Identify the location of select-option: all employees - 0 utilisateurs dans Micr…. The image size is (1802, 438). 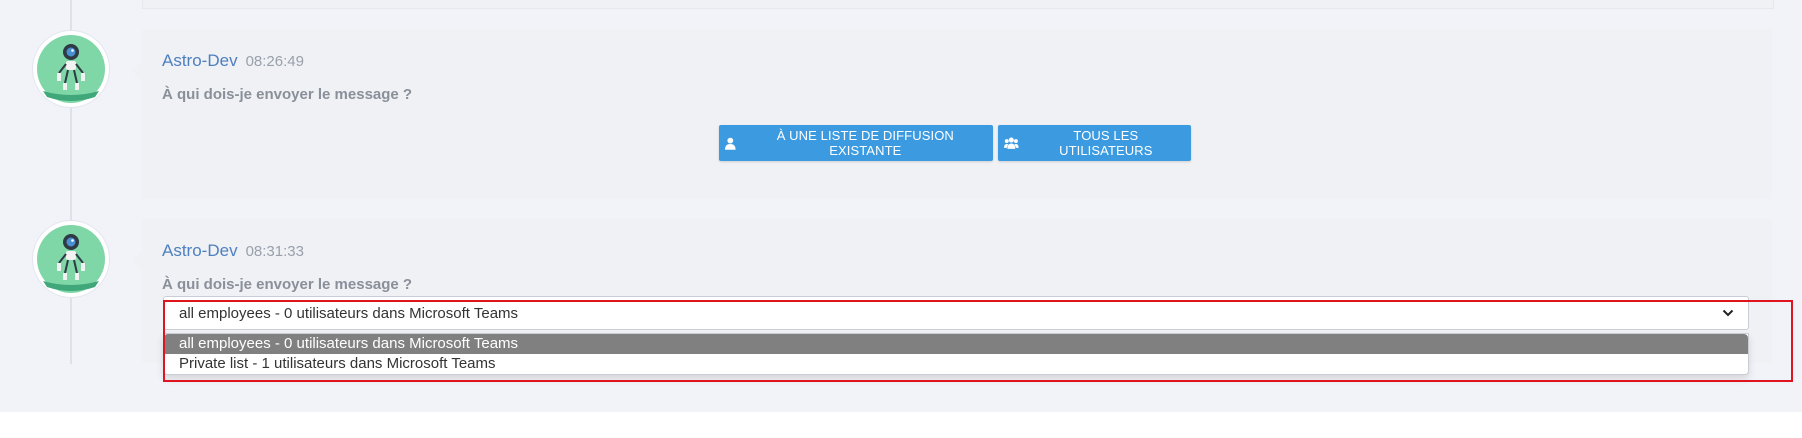
(956, 344).